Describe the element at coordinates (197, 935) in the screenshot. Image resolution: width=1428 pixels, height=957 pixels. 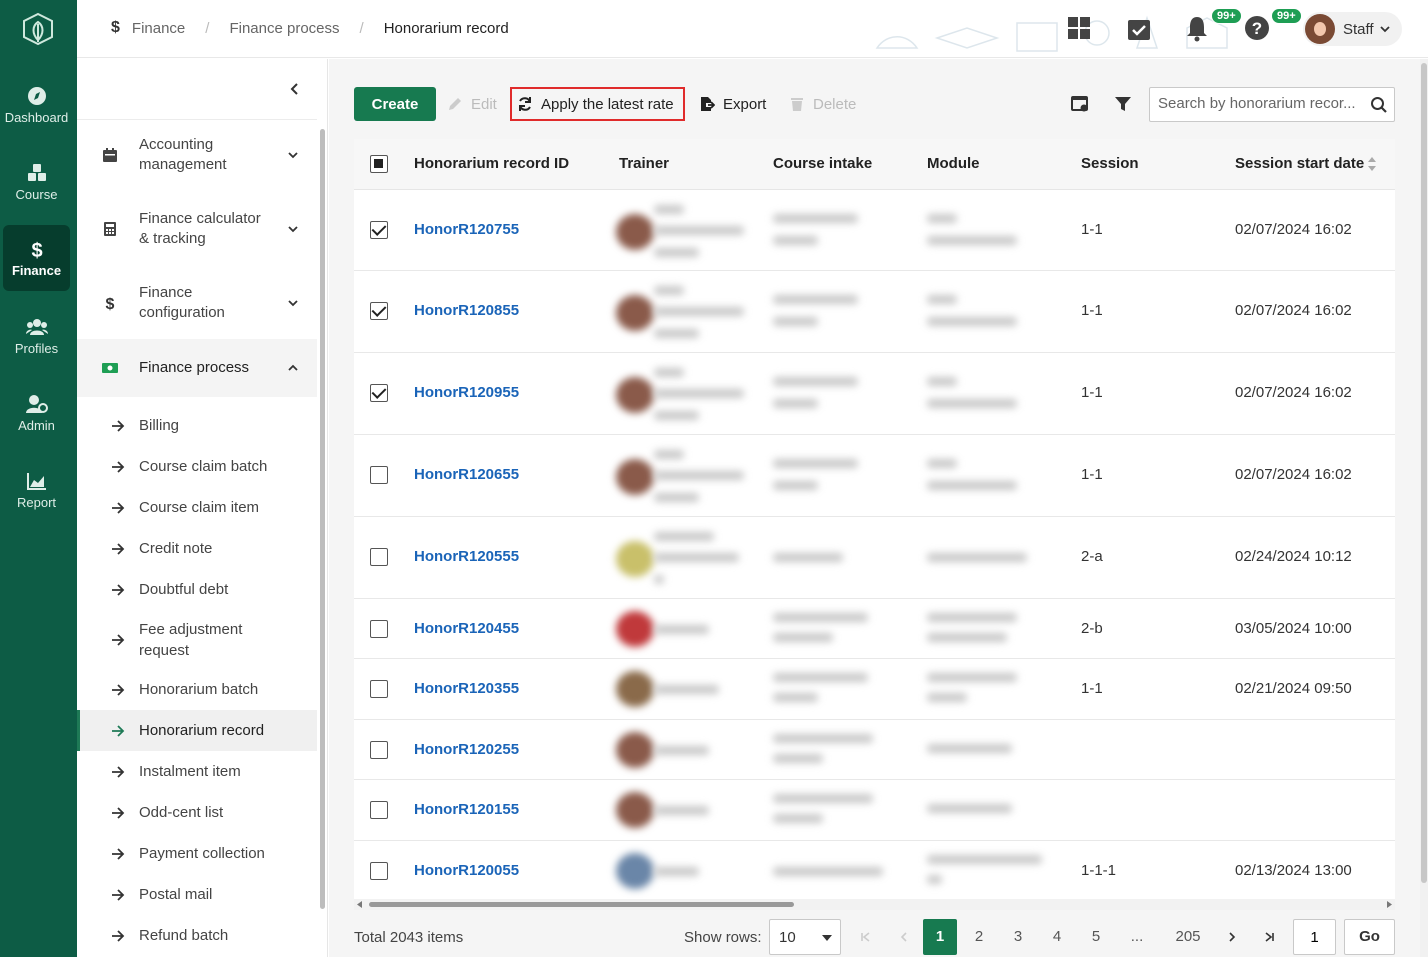
I see `sidebar-item-refund-batch: Refund batch` at that location.